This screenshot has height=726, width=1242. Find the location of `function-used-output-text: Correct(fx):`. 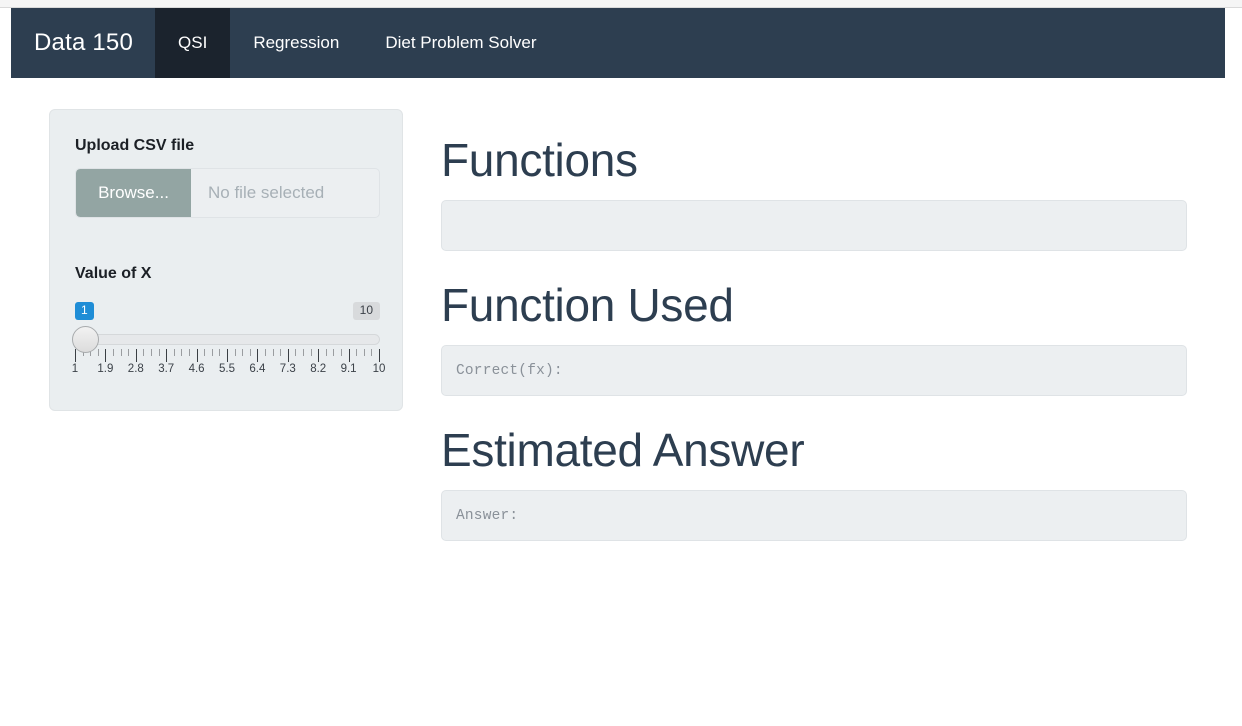

function-used-output-text: Correct(fx): is located at coordinates (509, 370).